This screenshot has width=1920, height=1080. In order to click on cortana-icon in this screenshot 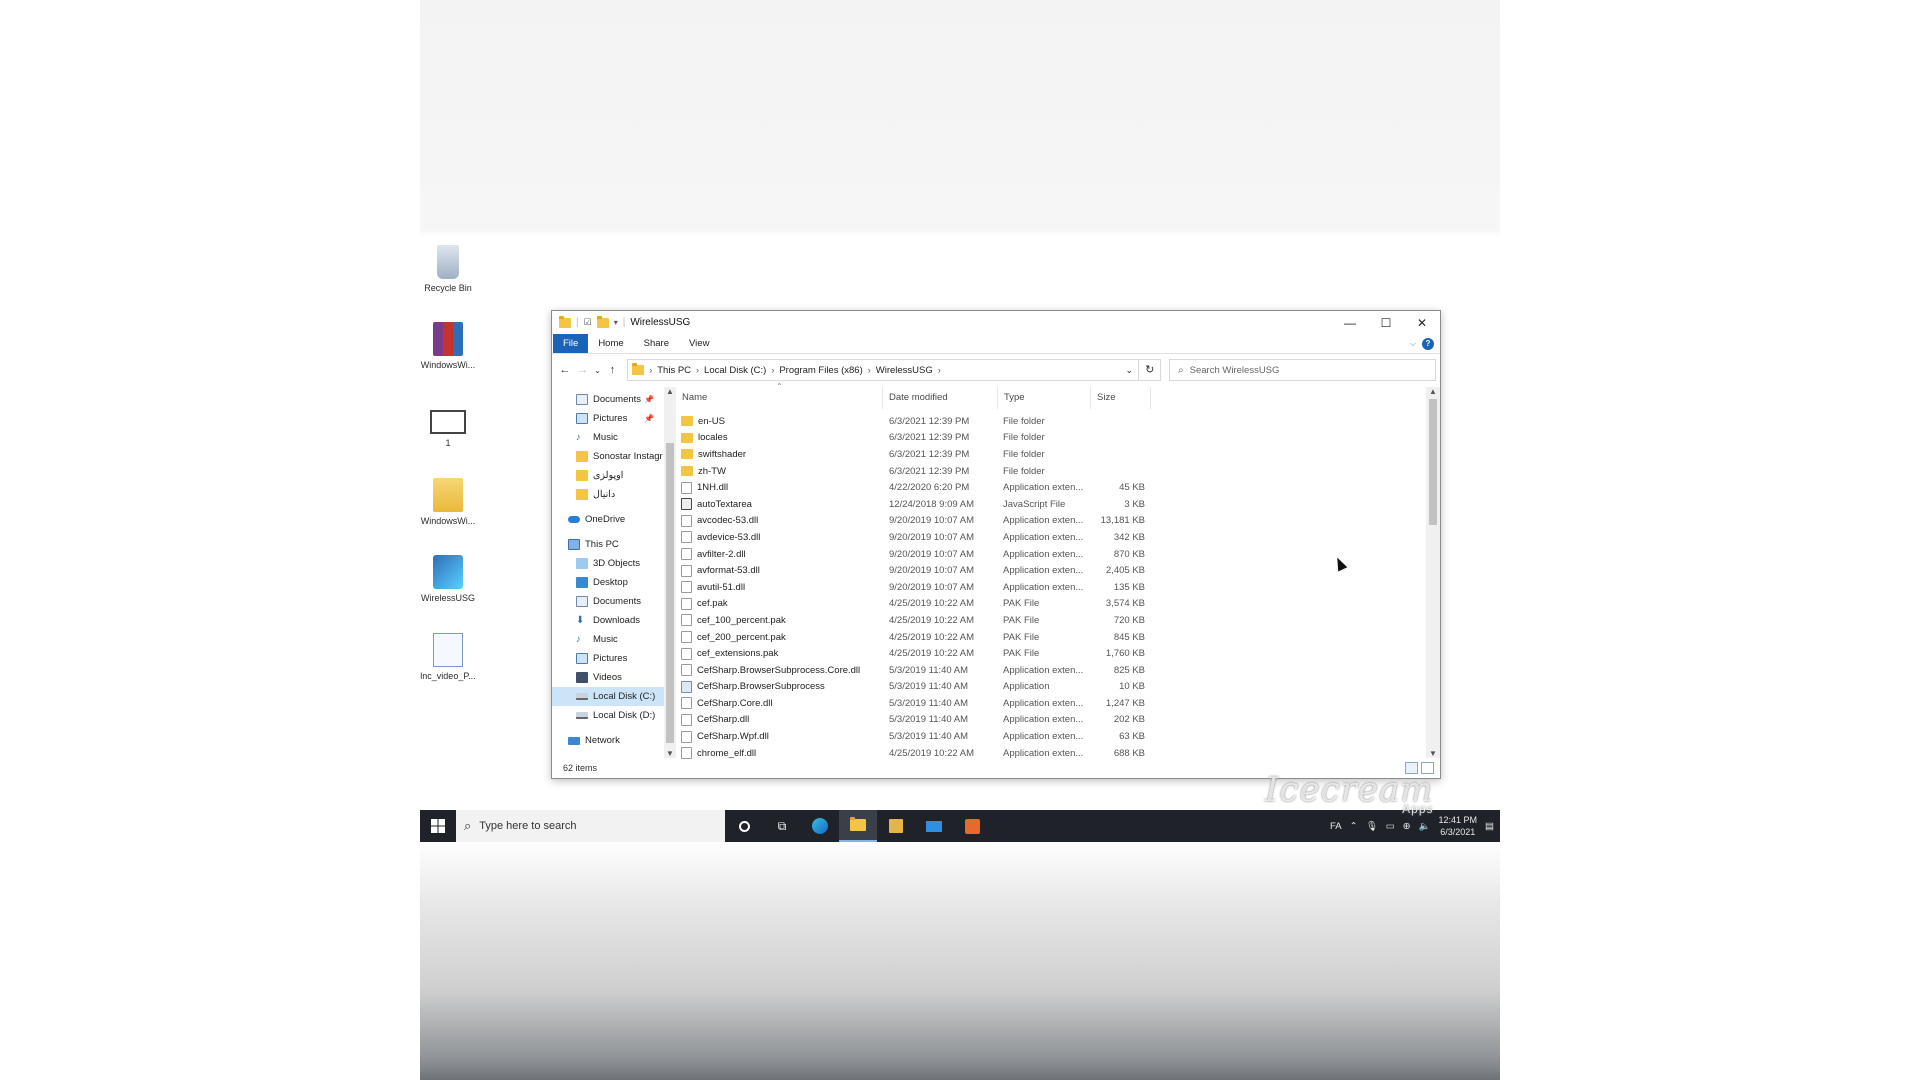, I will do `click(744, 826)`.